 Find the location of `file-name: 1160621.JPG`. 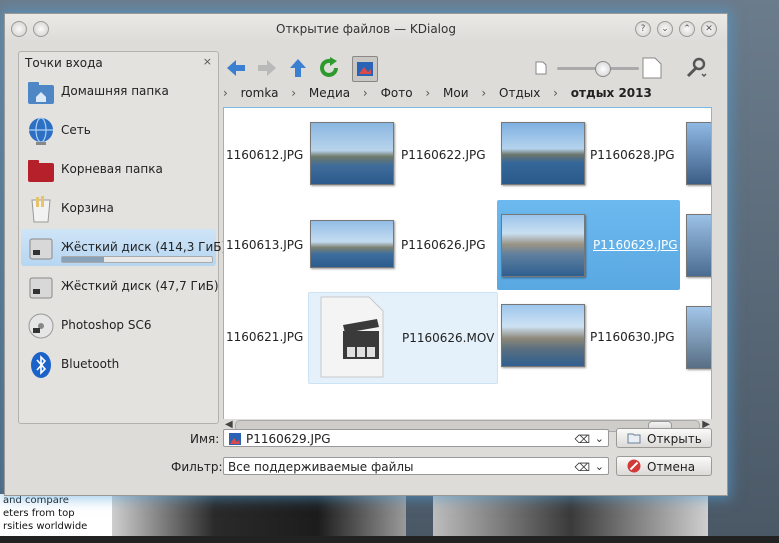

file-name: 1160621.JPG is located at coordinates (265, 337).